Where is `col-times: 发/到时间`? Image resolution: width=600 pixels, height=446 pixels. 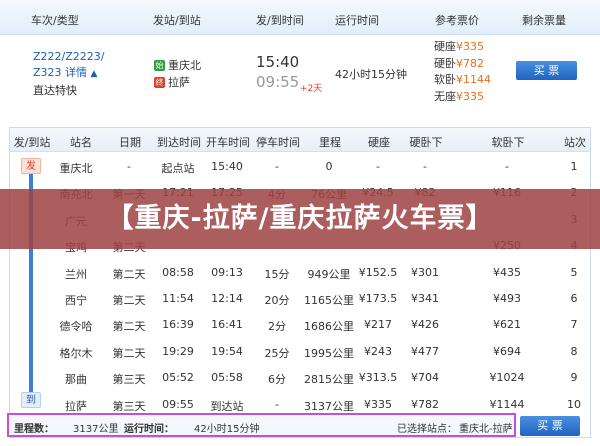 col-times: 发/到时间 is located at coordinates (280, 20).